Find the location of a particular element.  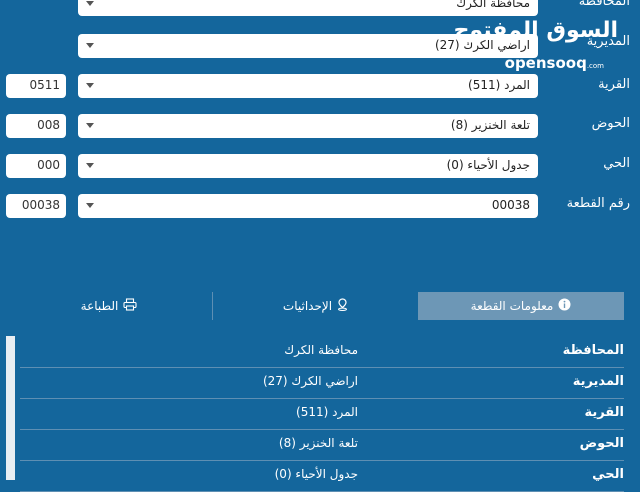

neighborhood-select: جدول الأحياء (0) is located at coordinates (308, 166).